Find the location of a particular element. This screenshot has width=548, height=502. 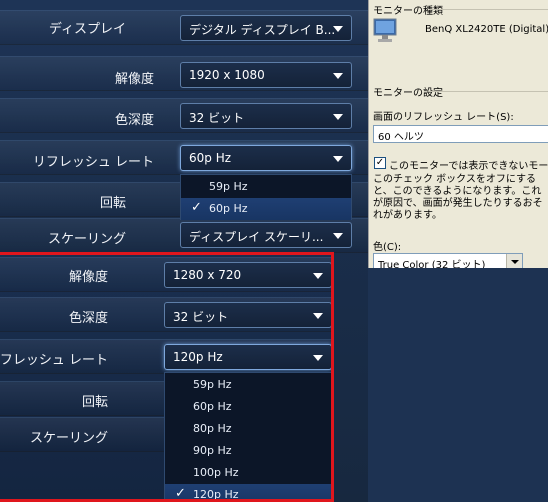

refresh-rate-options: 59p Hz ✓ 60p Hz is located at coordinates (266, 197).